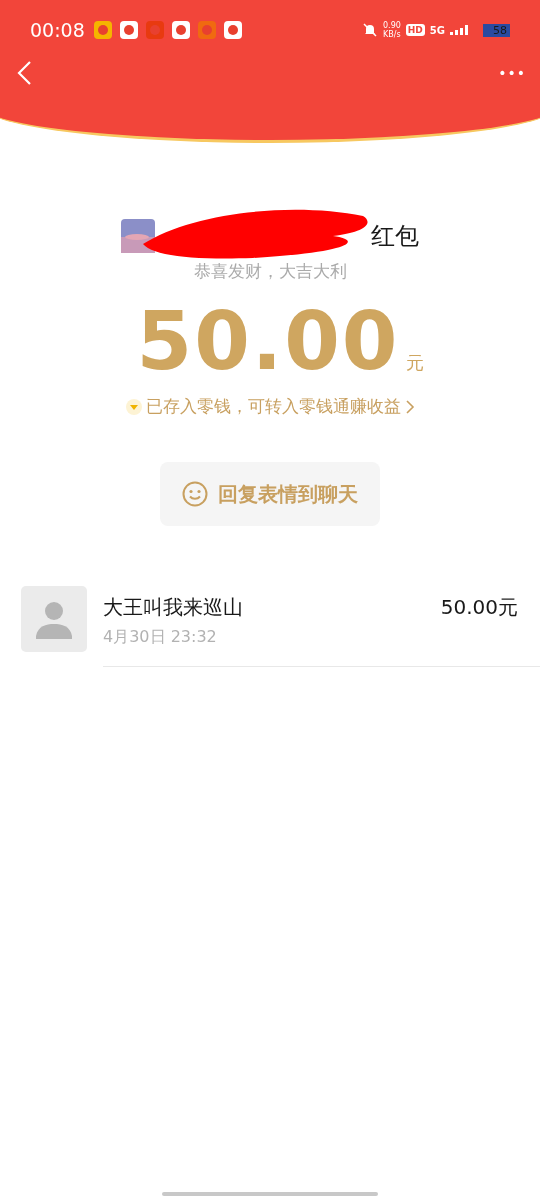  Describe the element at coordinates (270, 271) in the screenshot. I see `blessing-text: 恭喜发财，大吉大利` at that location.